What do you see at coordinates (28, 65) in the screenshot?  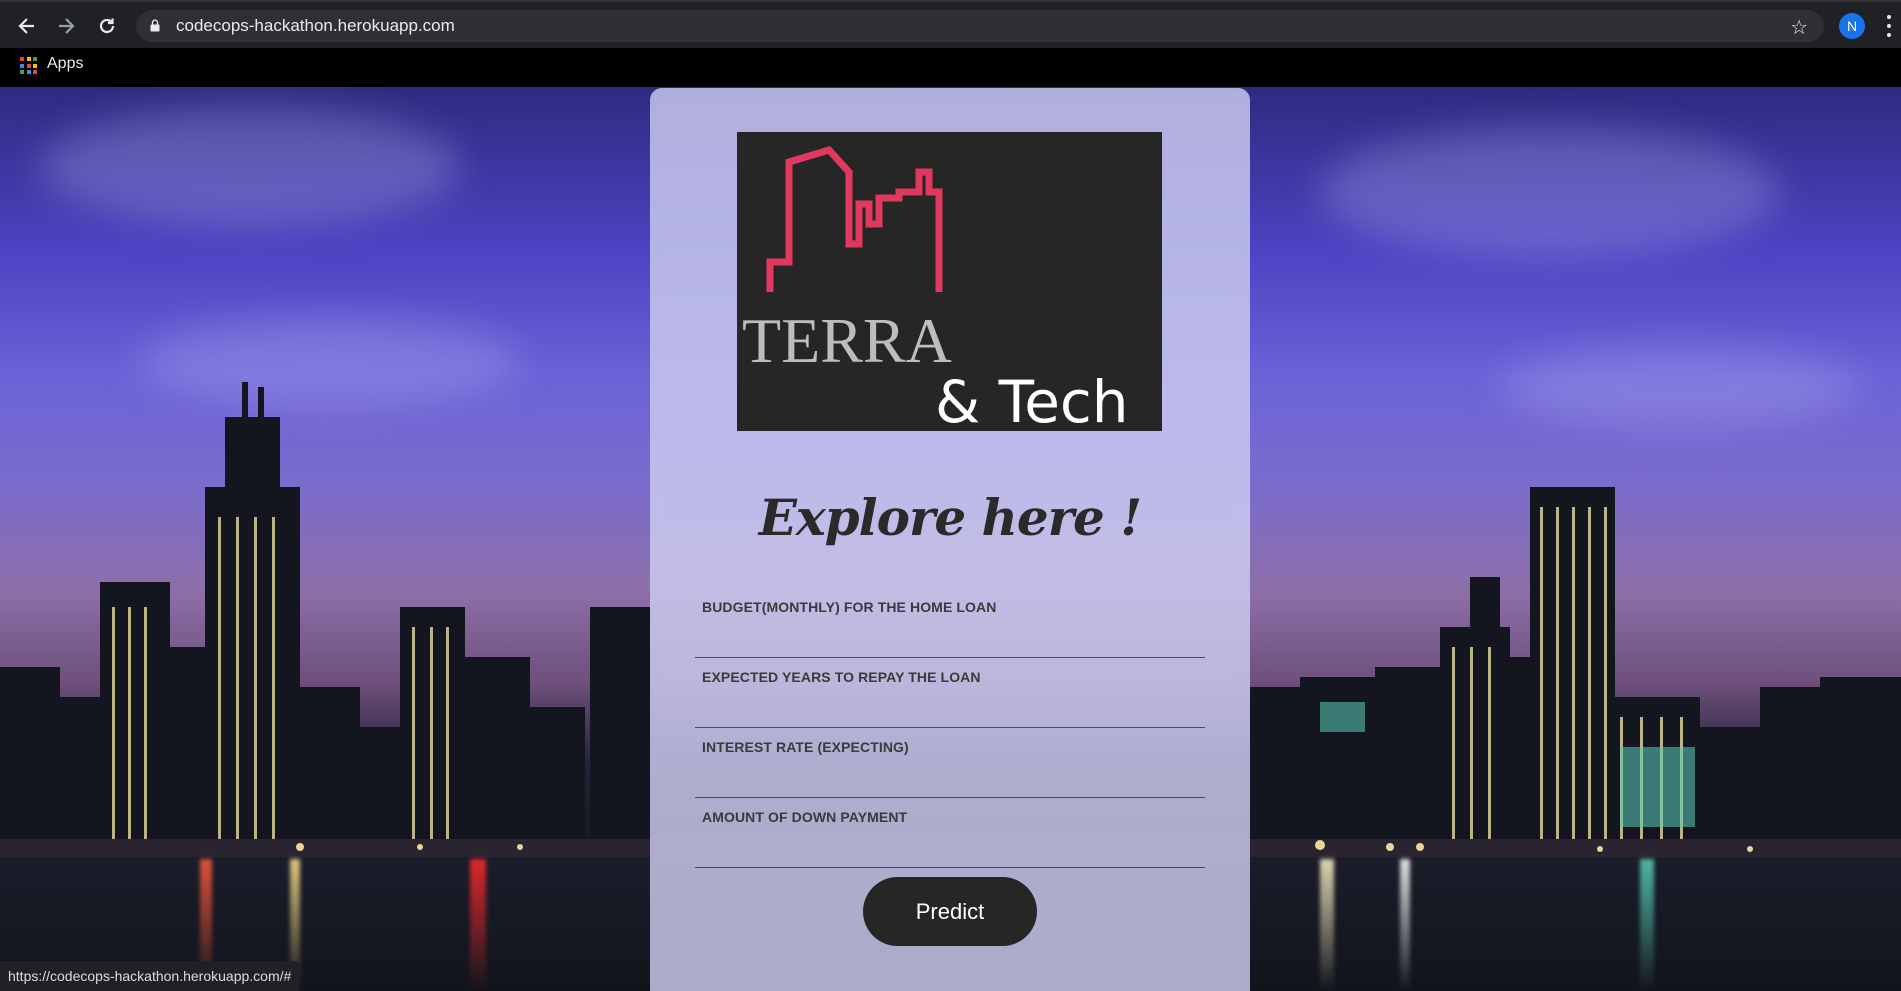 I see `apps-grid-icon` at bounding box center [28, 65].